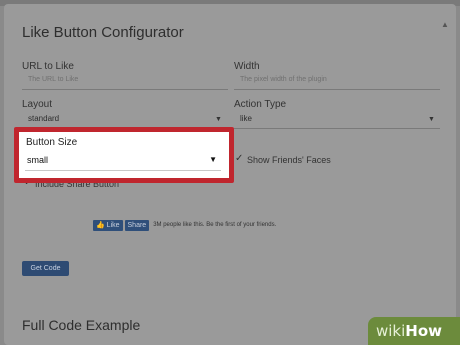 The width and height of the screenshot is (460, 345). I want to click on layout-chevron-down-icon: ▼, so click(218, 119).